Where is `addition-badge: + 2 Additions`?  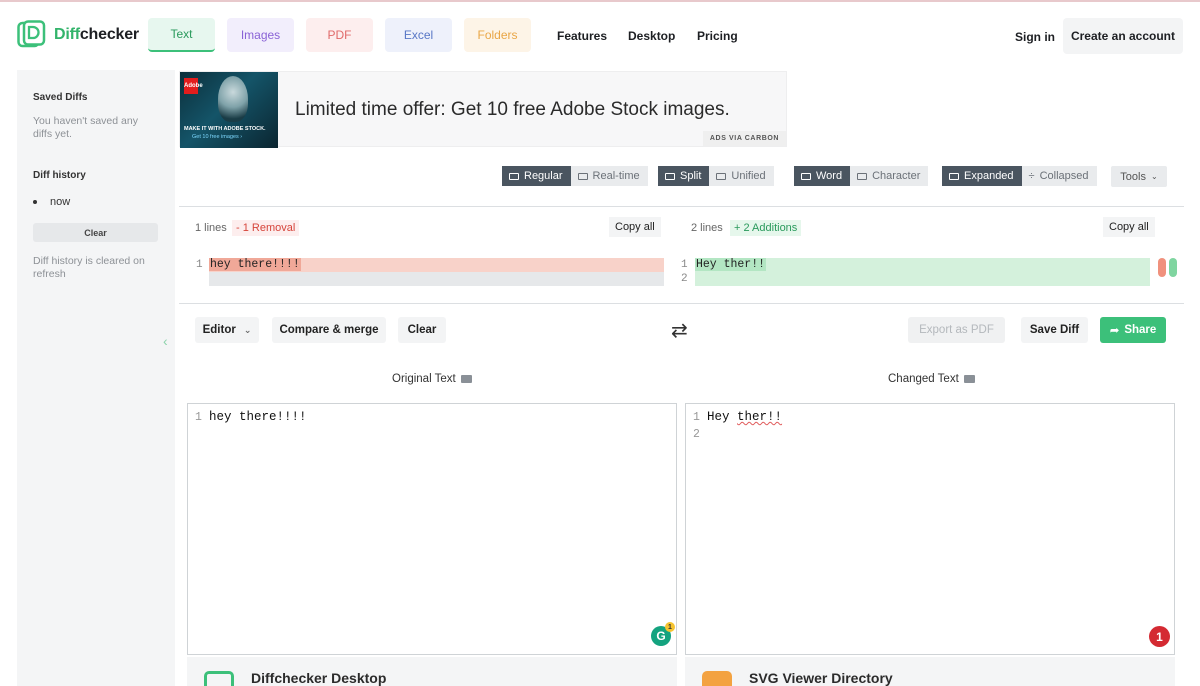
addition-badge: + 2 Additions is located at coordinates (766, 228).